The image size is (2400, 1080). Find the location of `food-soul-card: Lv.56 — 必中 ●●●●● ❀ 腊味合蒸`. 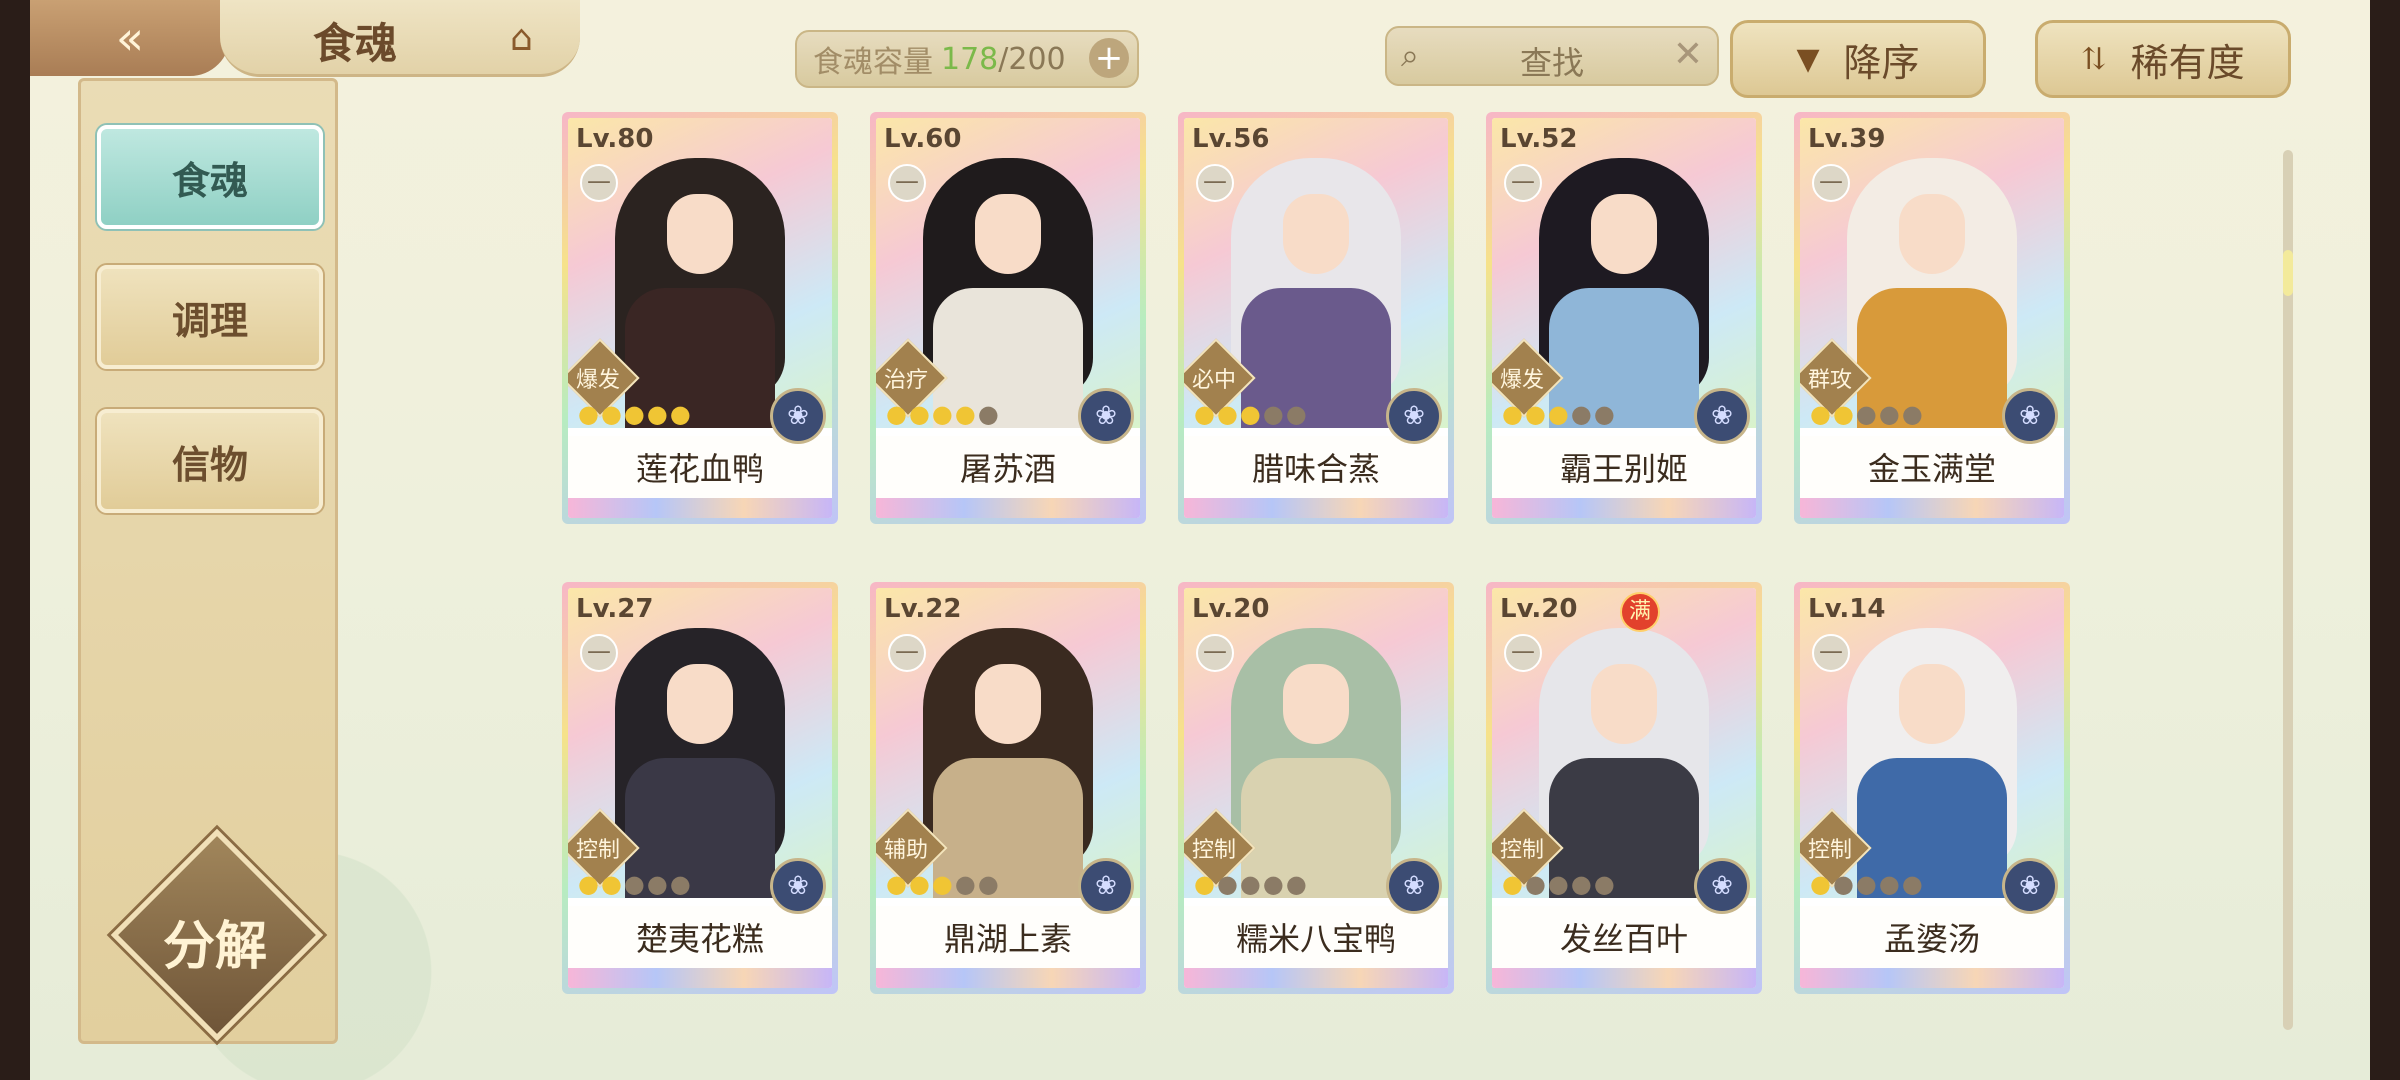

food-soul-card: Lv.56 — 必中 ●●●●● ❀ 腊味合蒸 is located at coordinates (1316, 318).